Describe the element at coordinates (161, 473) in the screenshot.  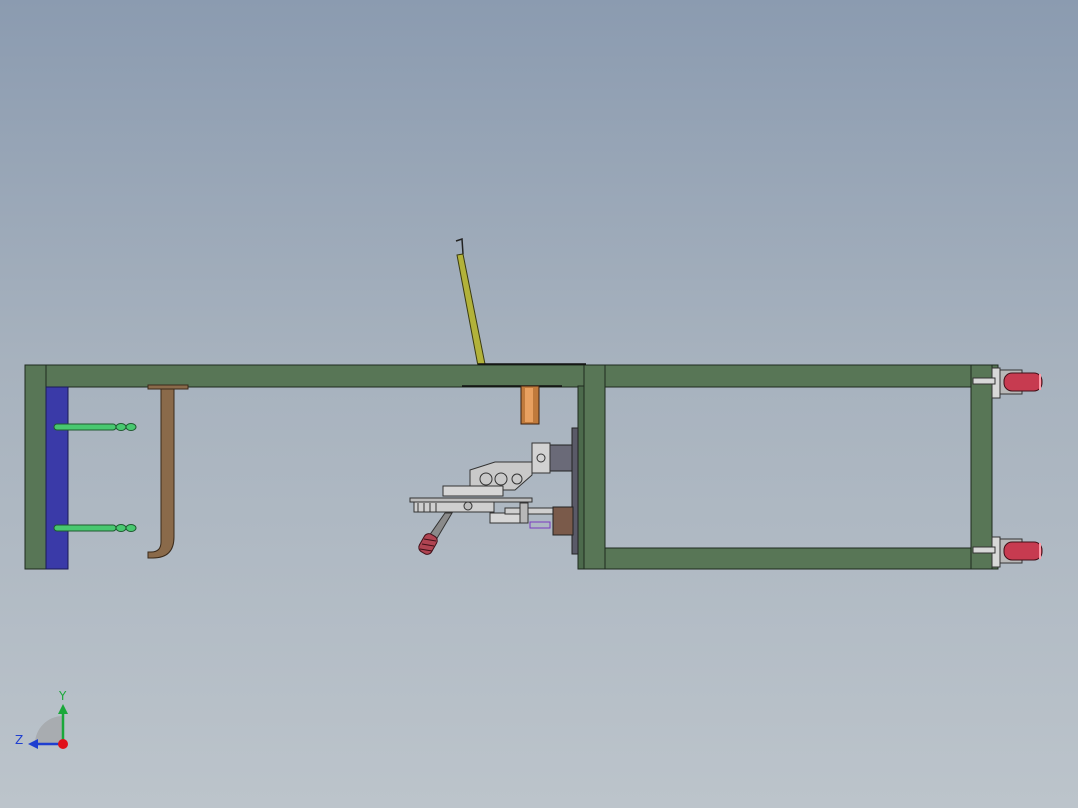
I see `pipe-body` at that location.